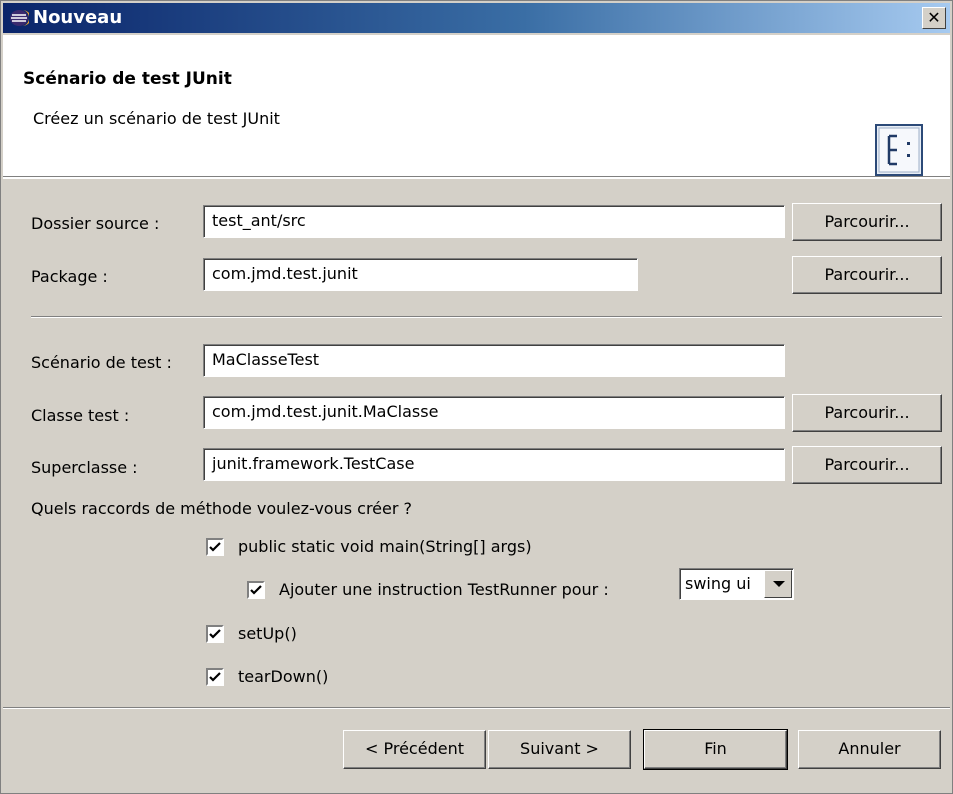  What do you see at coordinates (19, 18) in the screenshot?
I see `eclipse-icon` at bounding box center [19, 18].